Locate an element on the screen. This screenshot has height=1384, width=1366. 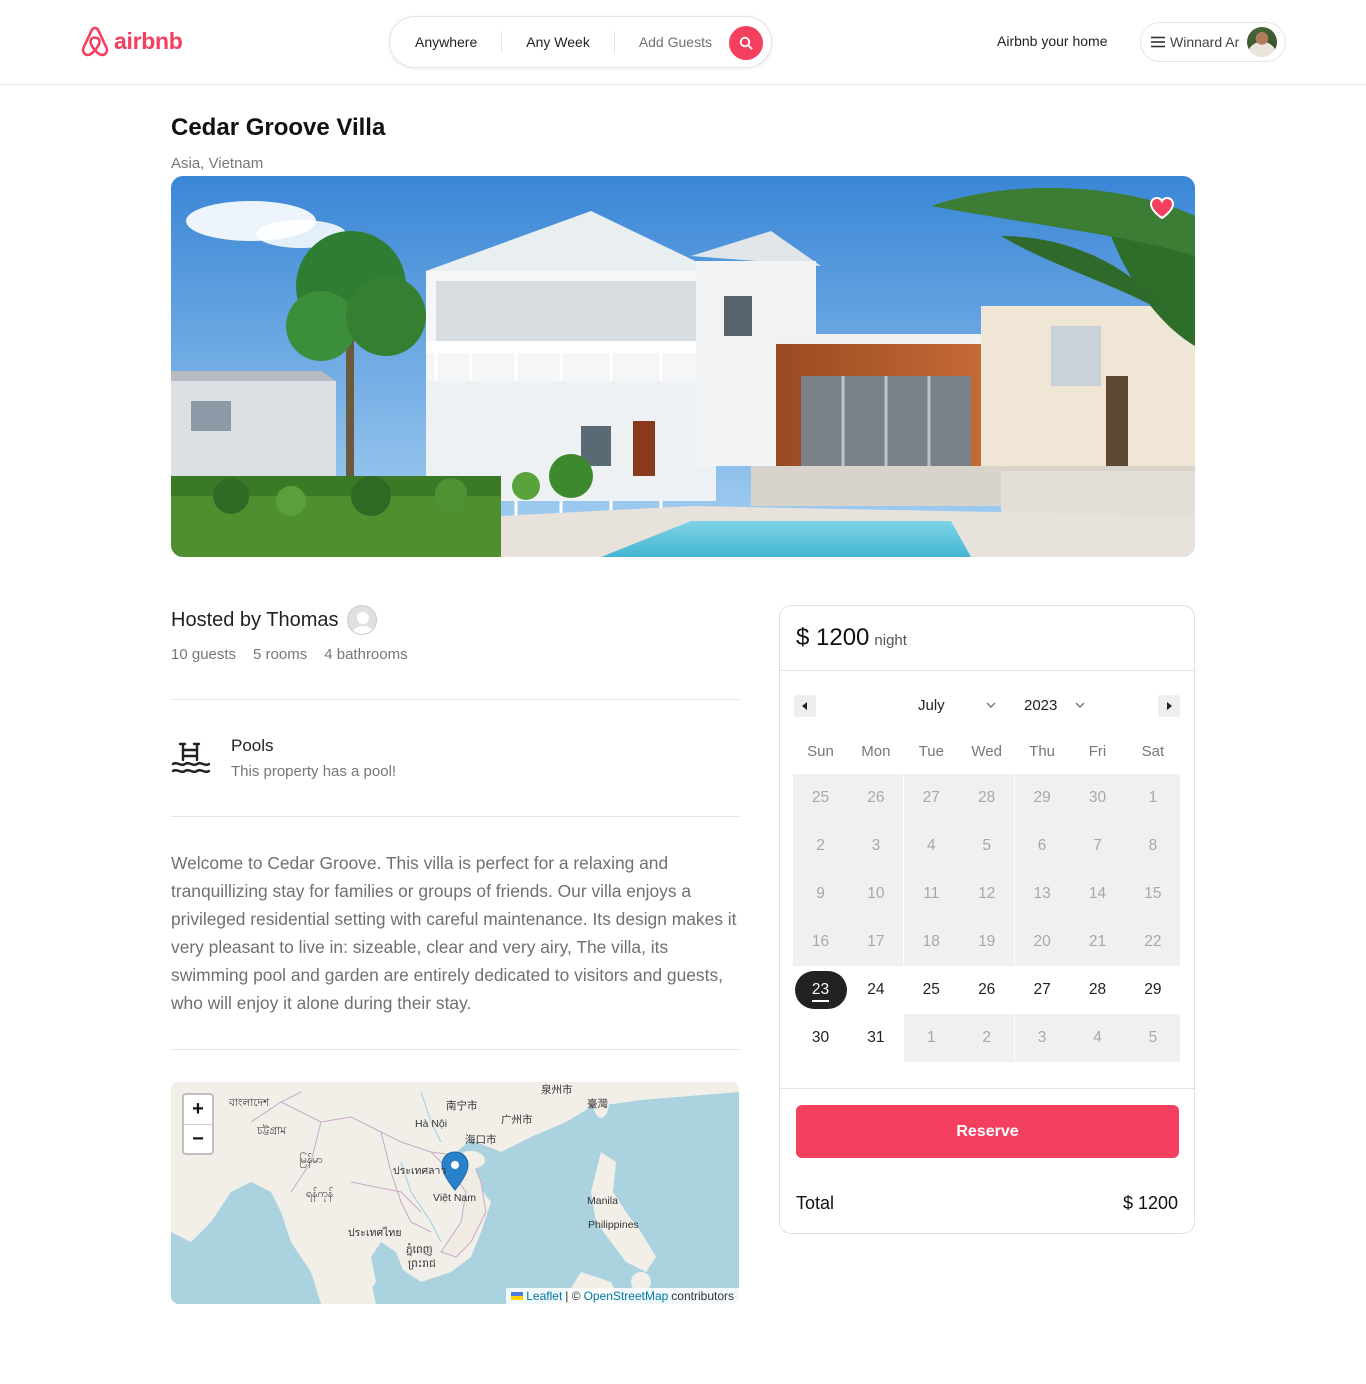
amenity-title: Pools is located at coordinates (252, 745).